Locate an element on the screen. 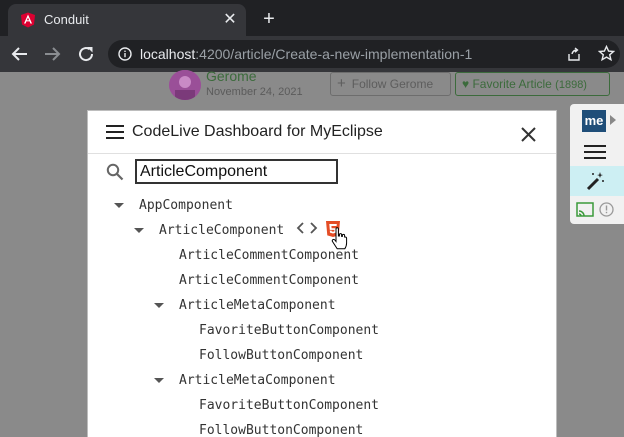 This screenshot has width=624, height=437. follow-label: Follow Gerome is located at coordinates (392, 84).